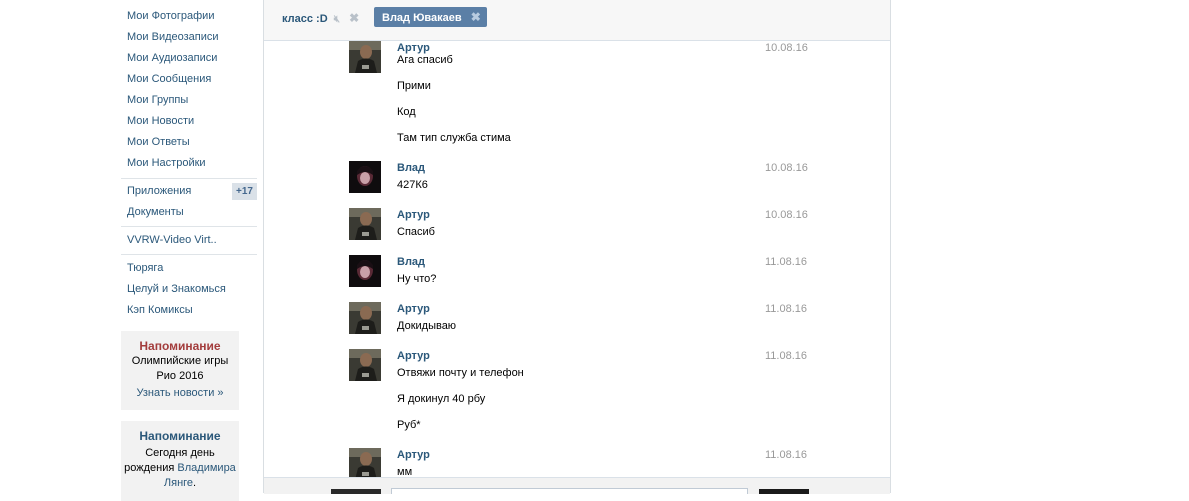 This screenshot has height=501, width=1189. I want to click on menu-item-label: Целуй и Знакомься, so click(176, 289).